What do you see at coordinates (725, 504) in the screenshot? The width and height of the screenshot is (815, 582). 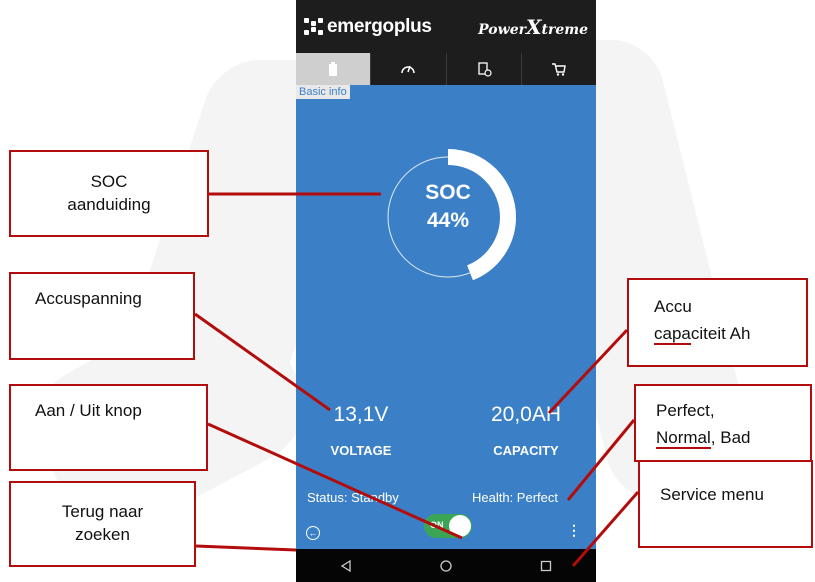 I see `callout-service: Service menu` at bounding box center [725, 504].